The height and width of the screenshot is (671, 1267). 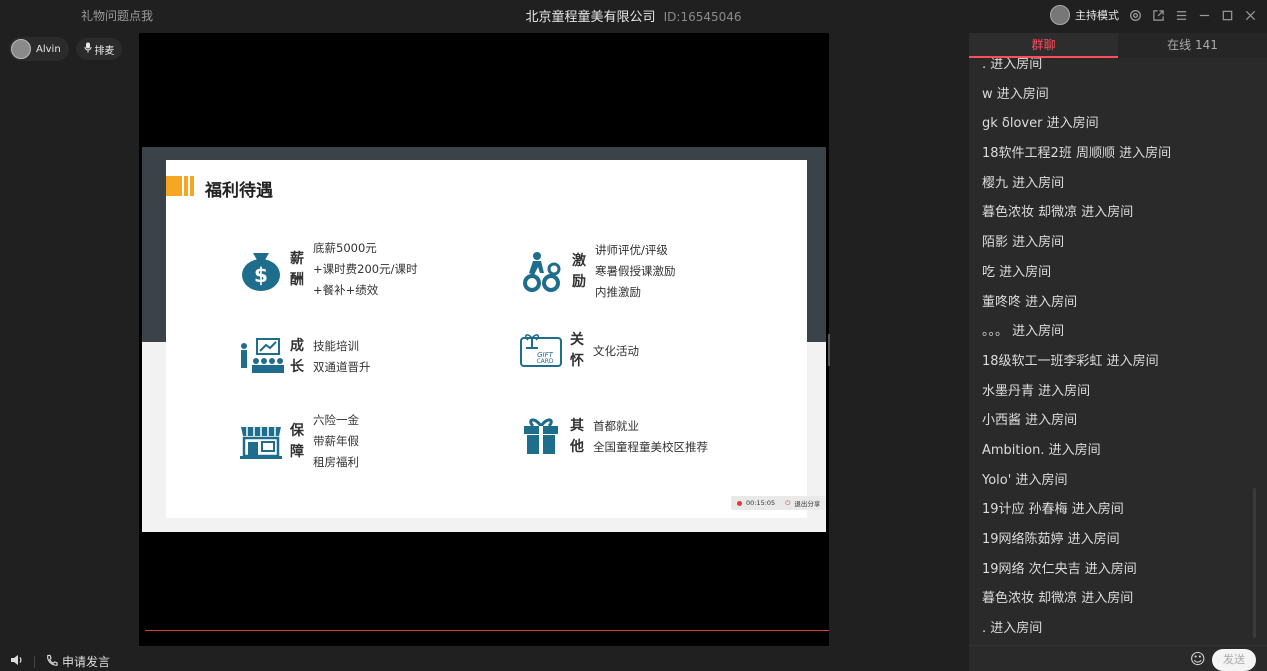 I want to click on chat-message: 樱九 进入房间, so click(x=1023, y=183).